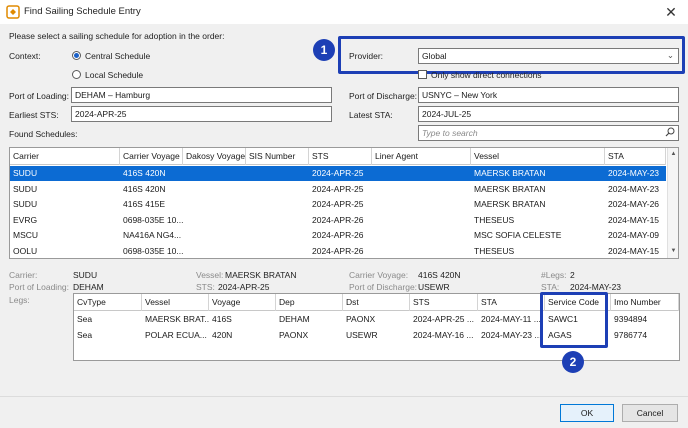 The height and width of the screenshot is (428, 688). What do you see at coordinates (294, 319) in the screenshot?
I see `leg-cell-dep: DEHAM` at bounding box center [294, 319].